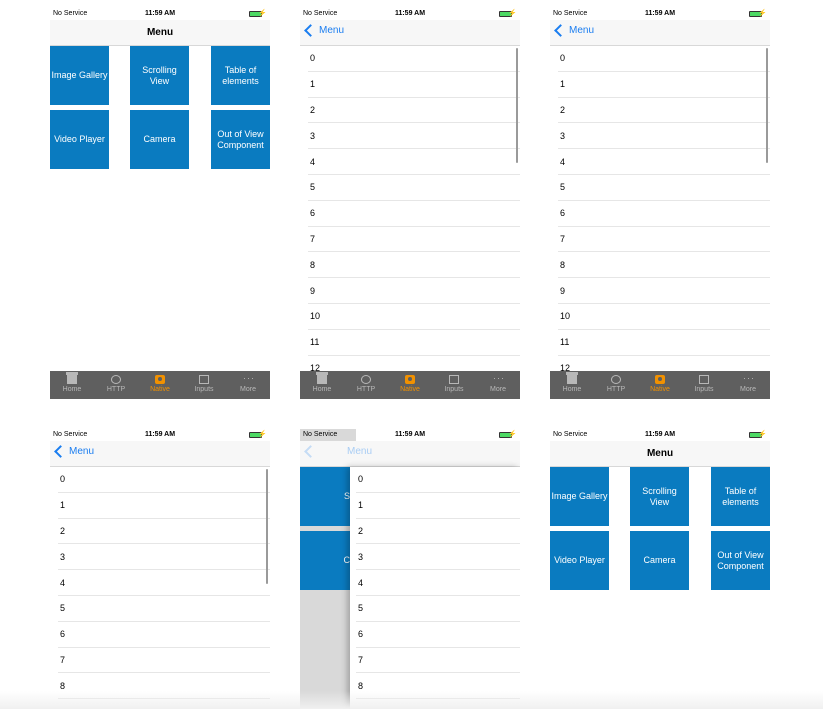  I want to click on camera-icon, so click(410, 379).